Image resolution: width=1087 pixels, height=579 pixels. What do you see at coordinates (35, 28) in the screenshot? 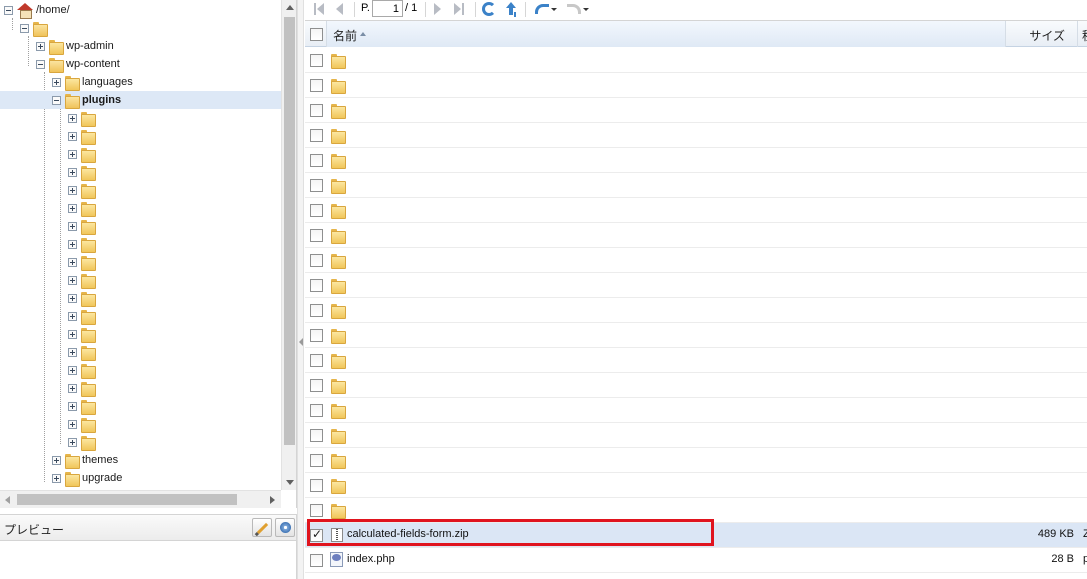
I see `tree-node-user-folder` at bounding box center [35, 28].